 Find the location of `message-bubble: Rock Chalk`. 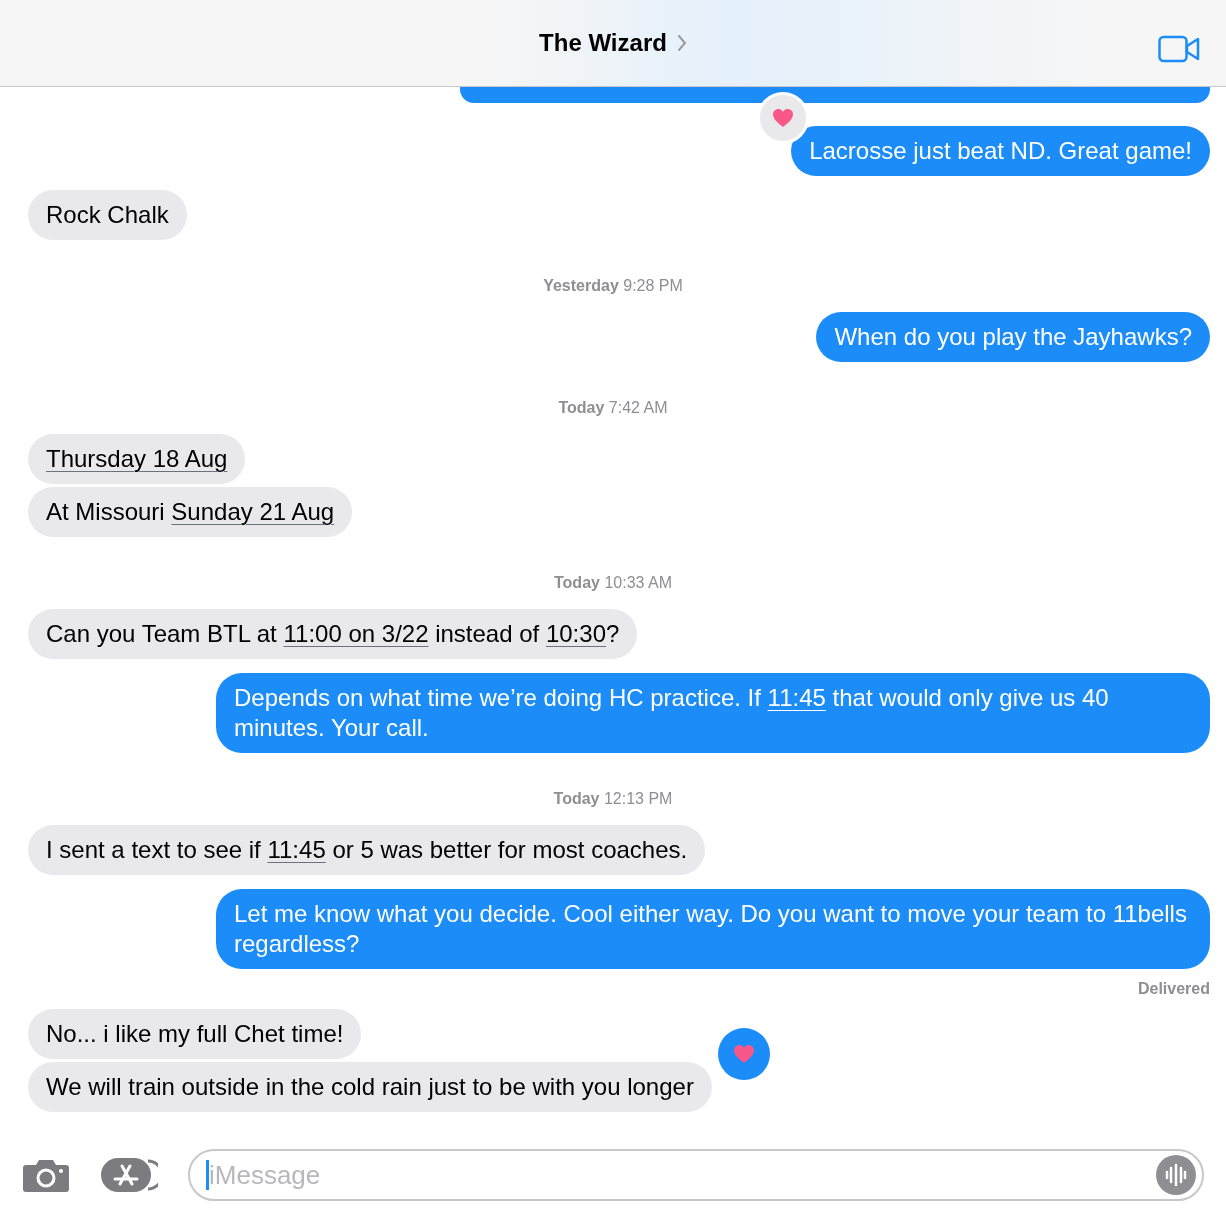

message-bubble: Rock Chalk is located at coordinates (107, 215).